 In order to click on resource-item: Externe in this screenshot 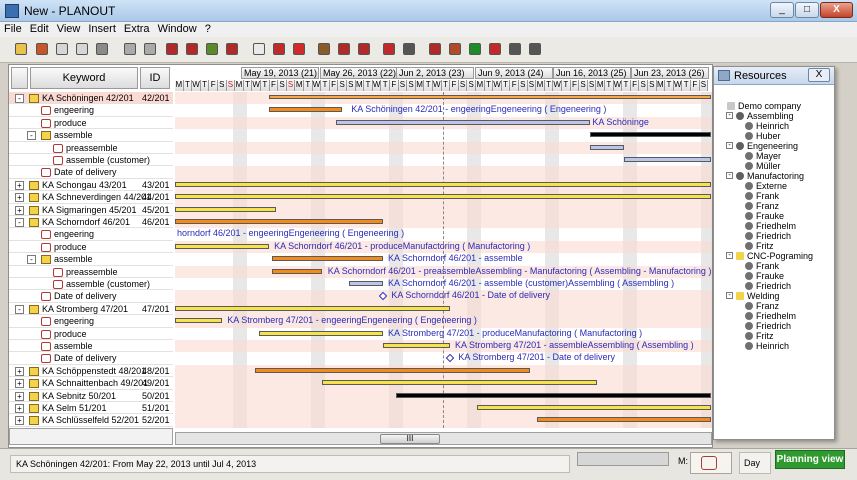, I will do `click(774, 186)`.